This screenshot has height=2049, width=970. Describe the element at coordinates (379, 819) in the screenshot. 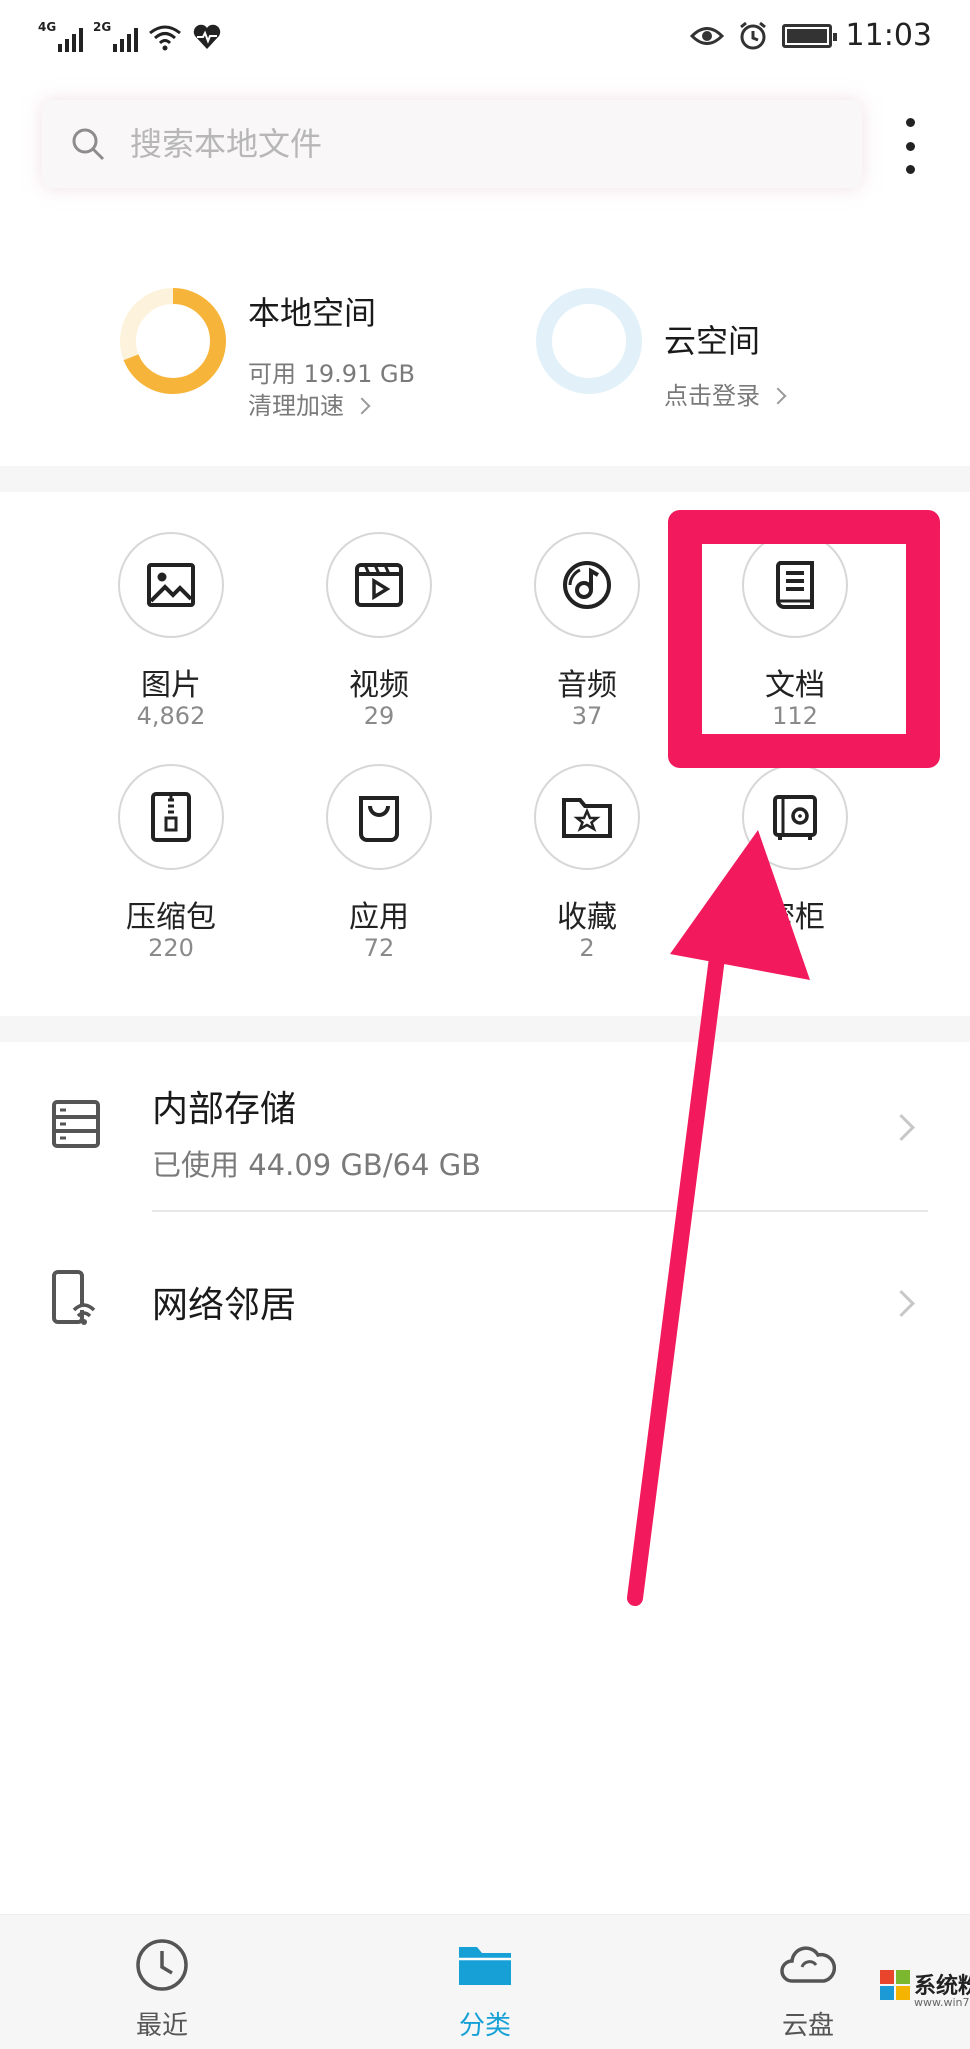

I see `app-bag-icon` at that location.